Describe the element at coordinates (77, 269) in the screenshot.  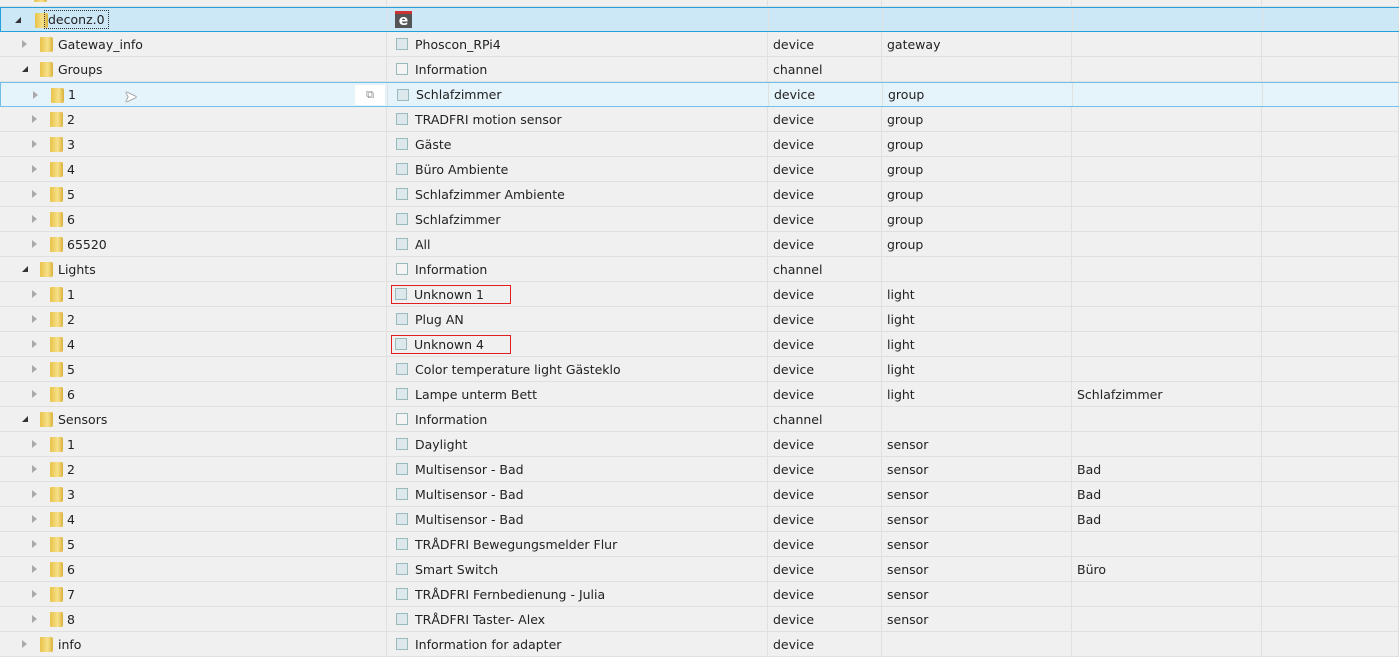
I see `object-id: Lights` at that location.